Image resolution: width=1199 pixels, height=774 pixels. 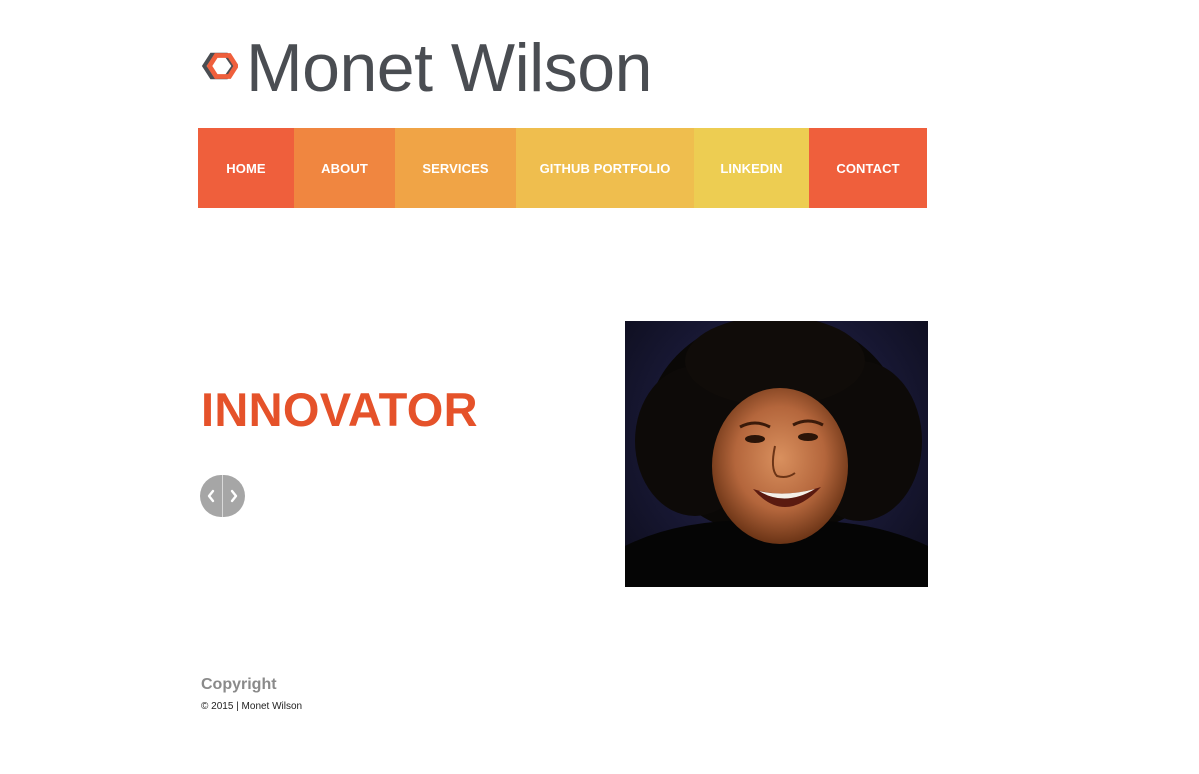 I want to click on nav-linkedin: LINKEDIN, so click(x=751, y=168).